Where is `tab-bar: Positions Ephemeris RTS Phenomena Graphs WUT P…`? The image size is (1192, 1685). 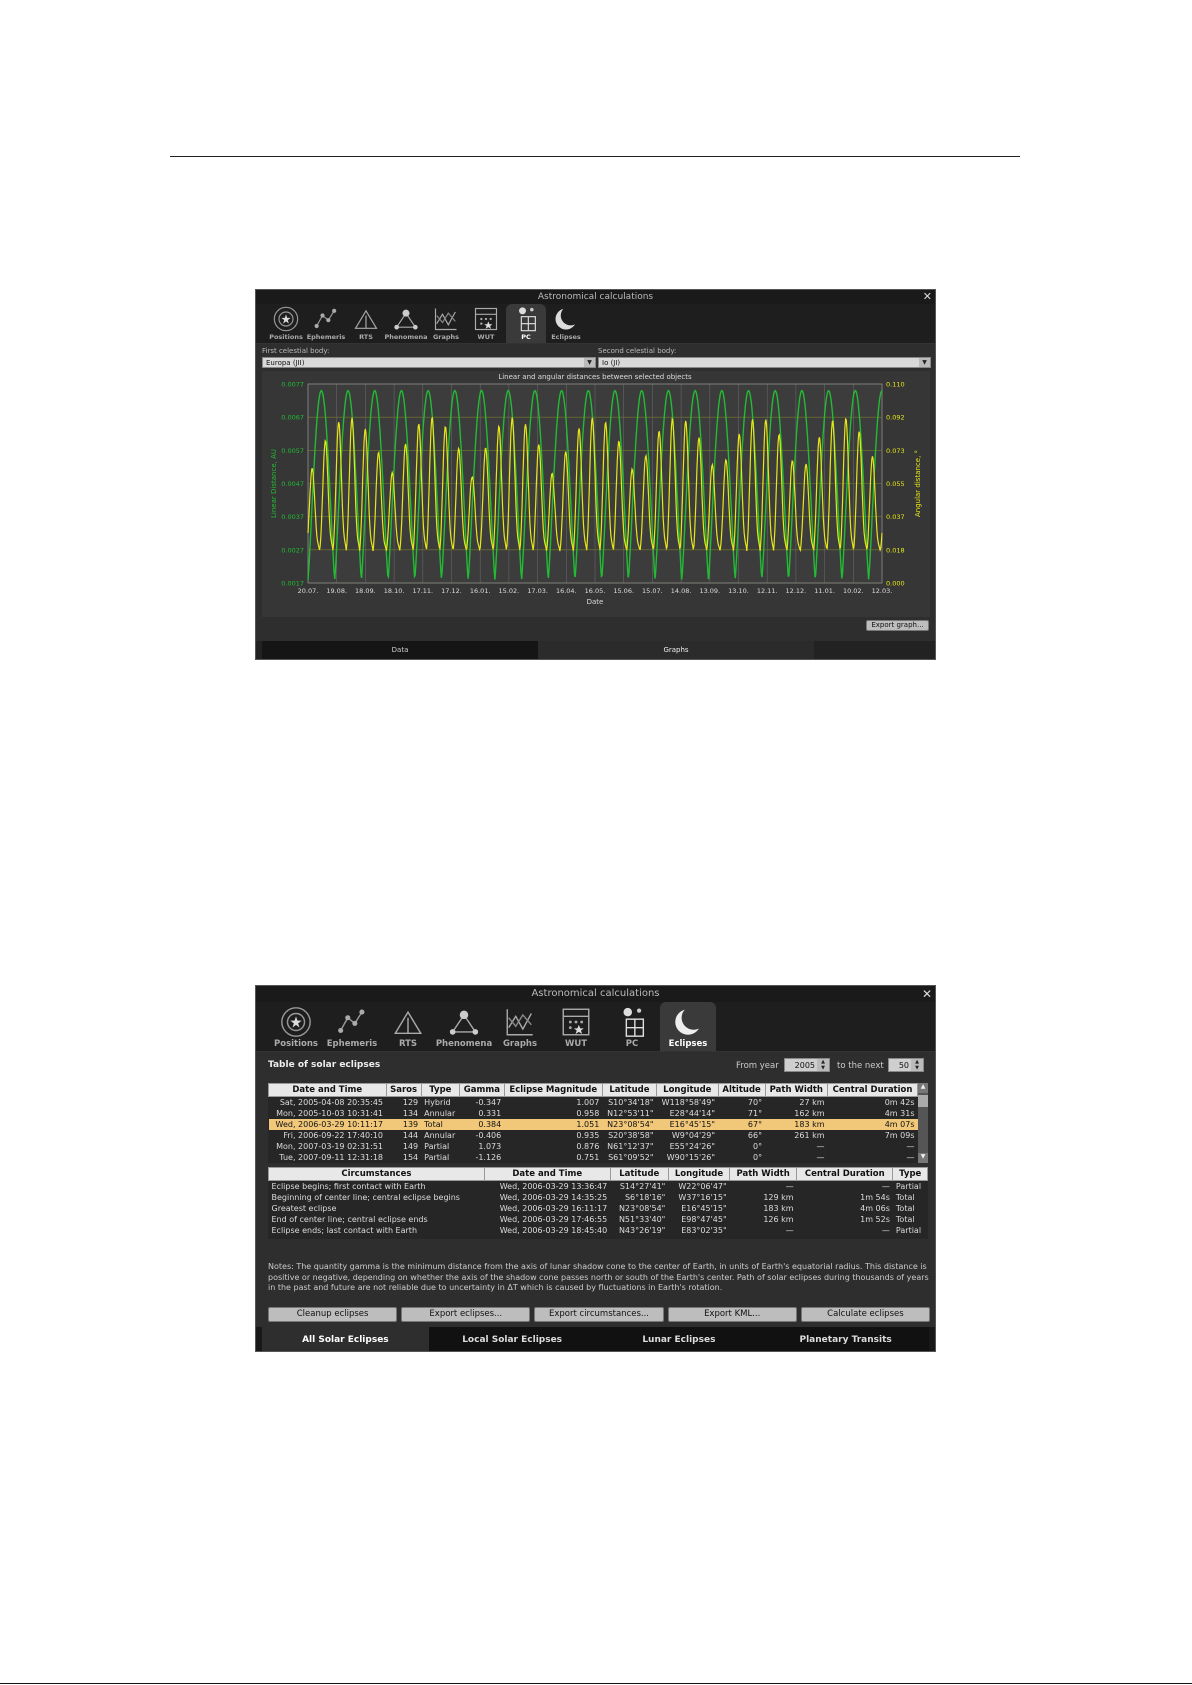 tab-bar: Positions Ephemeris RTS Phenomena Graphs WUT P… is located at coordinates (595, 1027).